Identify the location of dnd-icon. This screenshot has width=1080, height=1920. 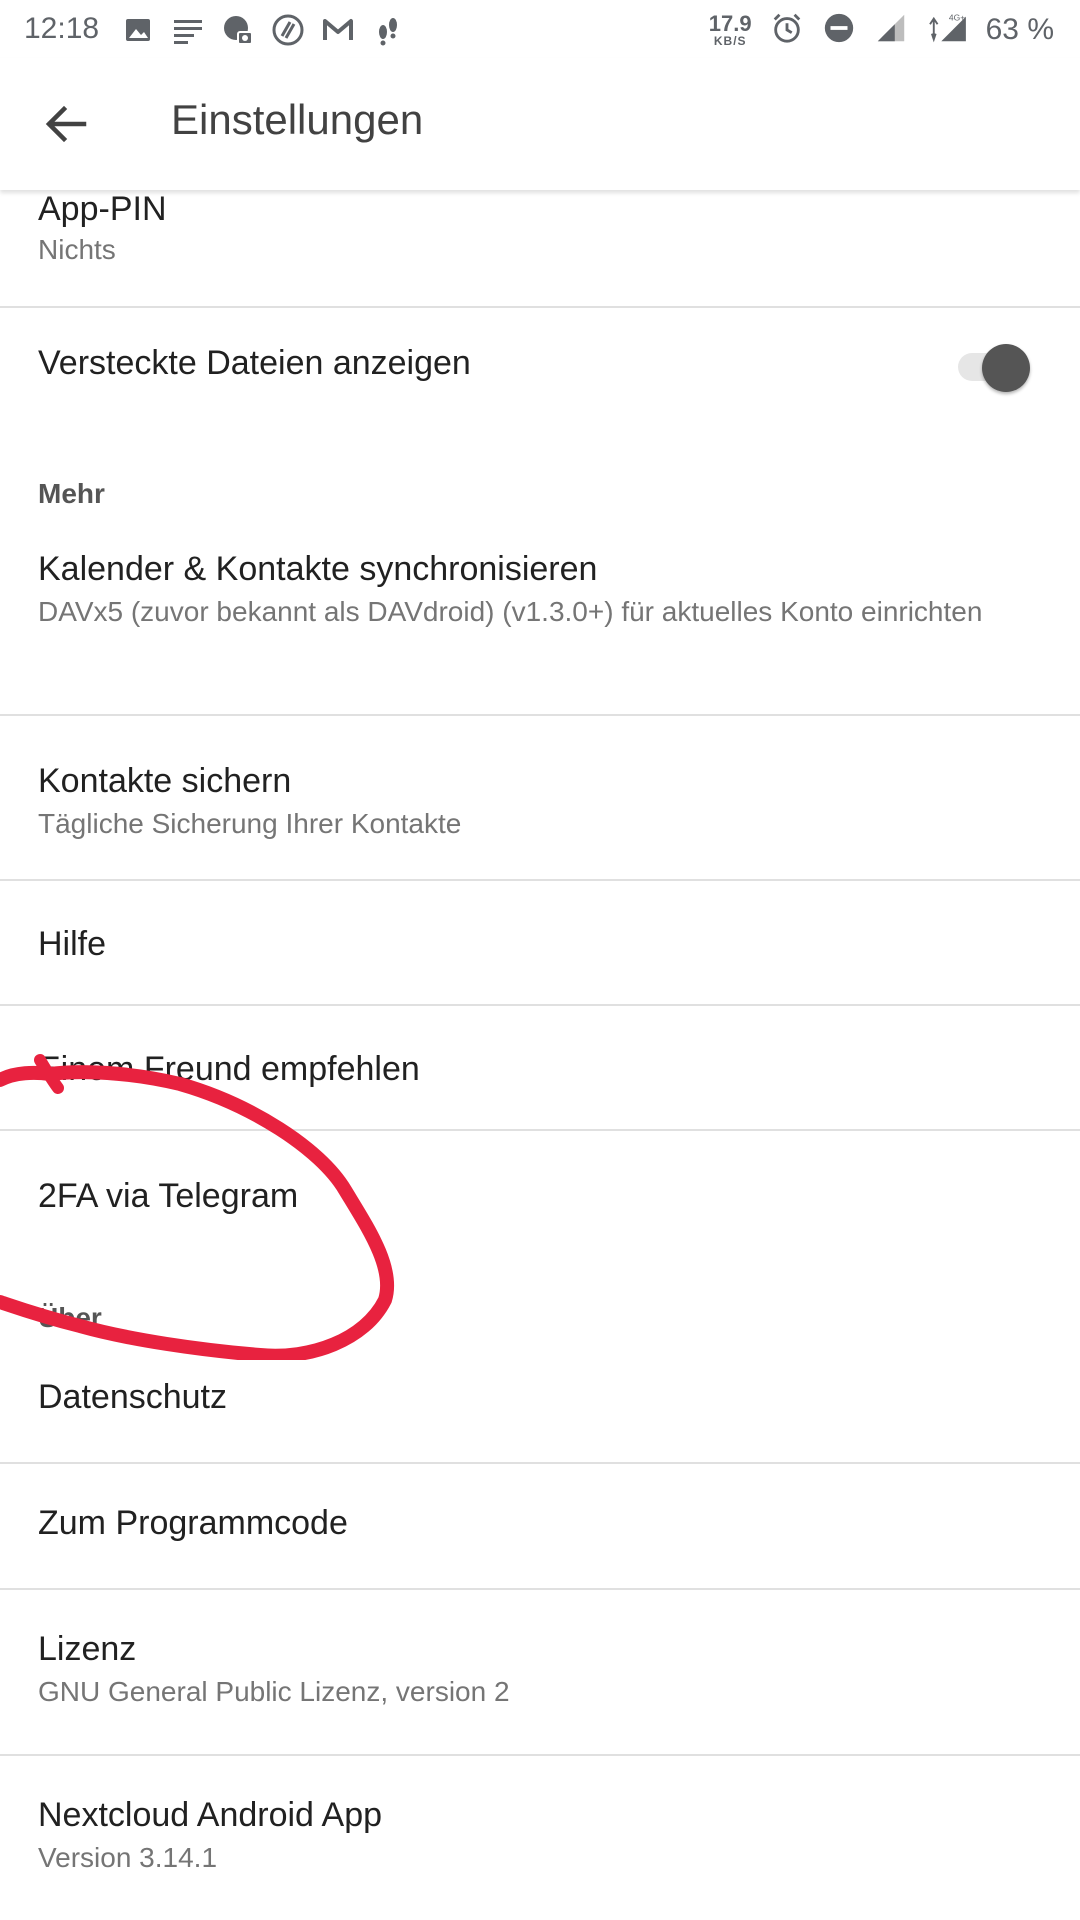
(839, 30).